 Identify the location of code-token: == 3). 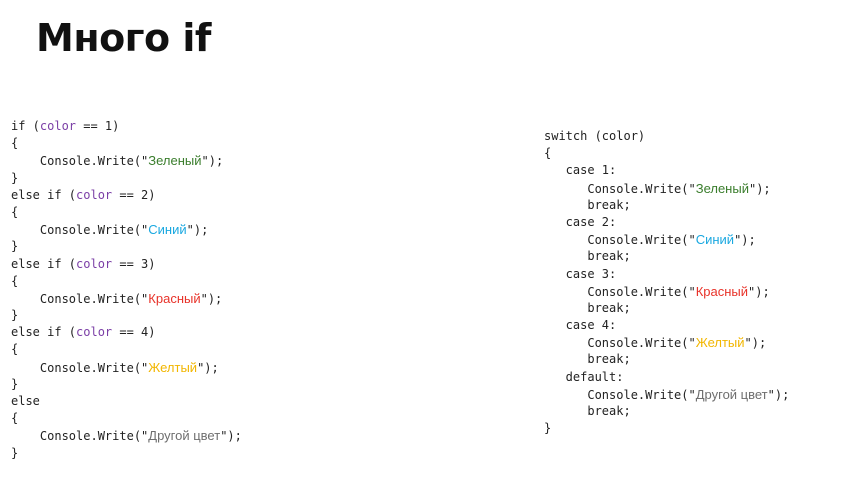
(134, 263).